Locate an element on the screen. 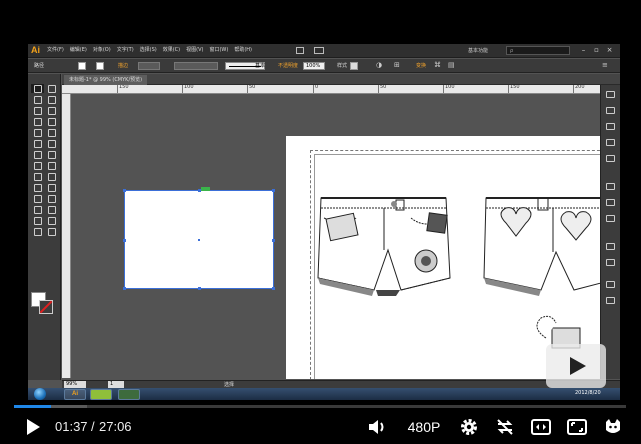 This screenshot has height=444, width=641. tray-date: 2012/8/20 is located at coordinates (588, 393).